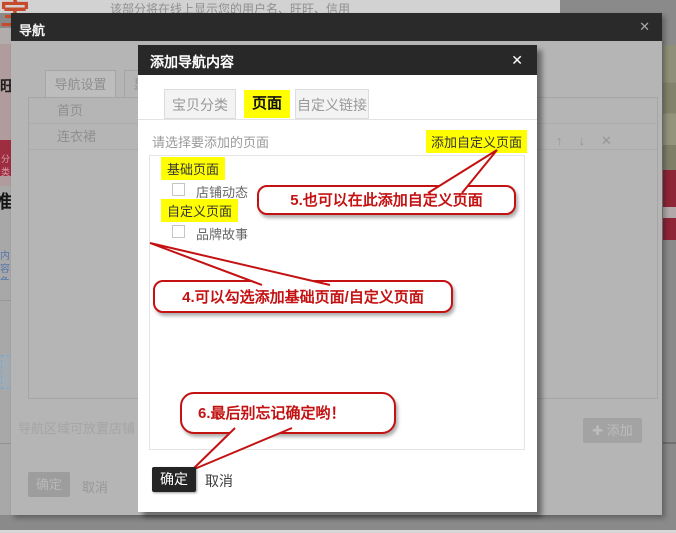 This screenshot has width=676, height=533. What do you see at coordinates (49, 484) in the screenshot?
I see `nav-confirm-button: 确定` at bounding box center [49, 484].